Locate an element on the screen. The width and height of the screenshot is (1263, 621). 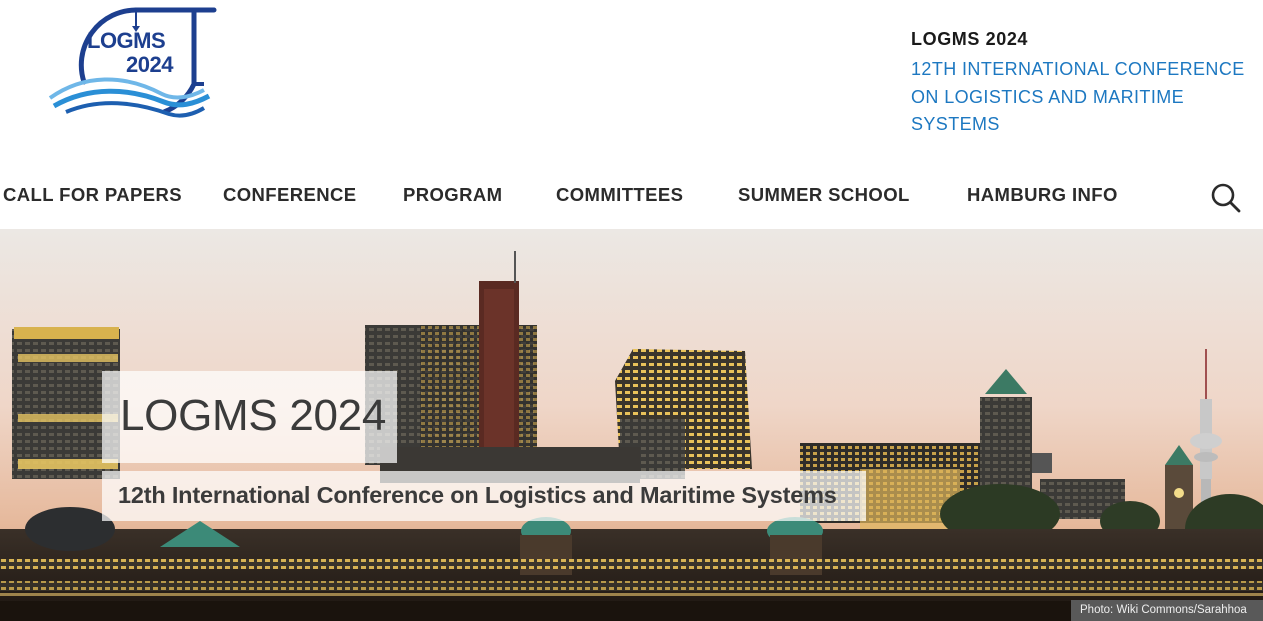
nav-item-committees: COMMITTEES is located at coordinates (619, 195).